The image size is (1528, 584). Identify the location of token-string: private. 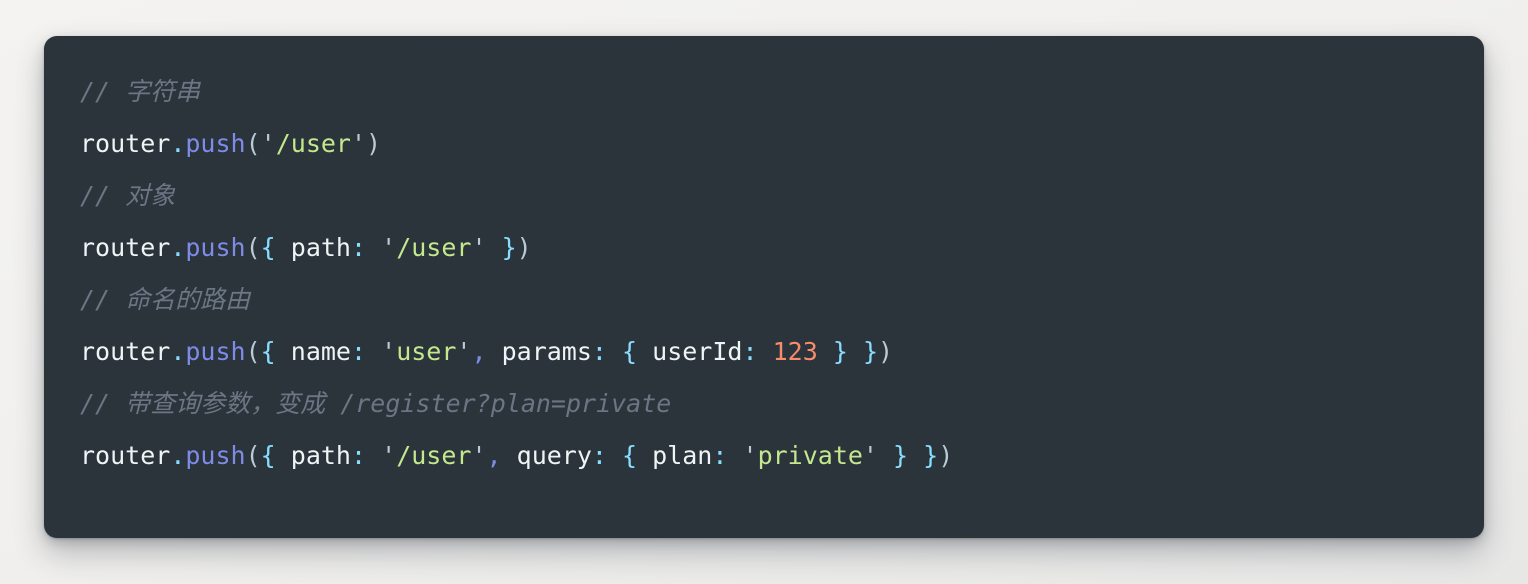
(810, 455).